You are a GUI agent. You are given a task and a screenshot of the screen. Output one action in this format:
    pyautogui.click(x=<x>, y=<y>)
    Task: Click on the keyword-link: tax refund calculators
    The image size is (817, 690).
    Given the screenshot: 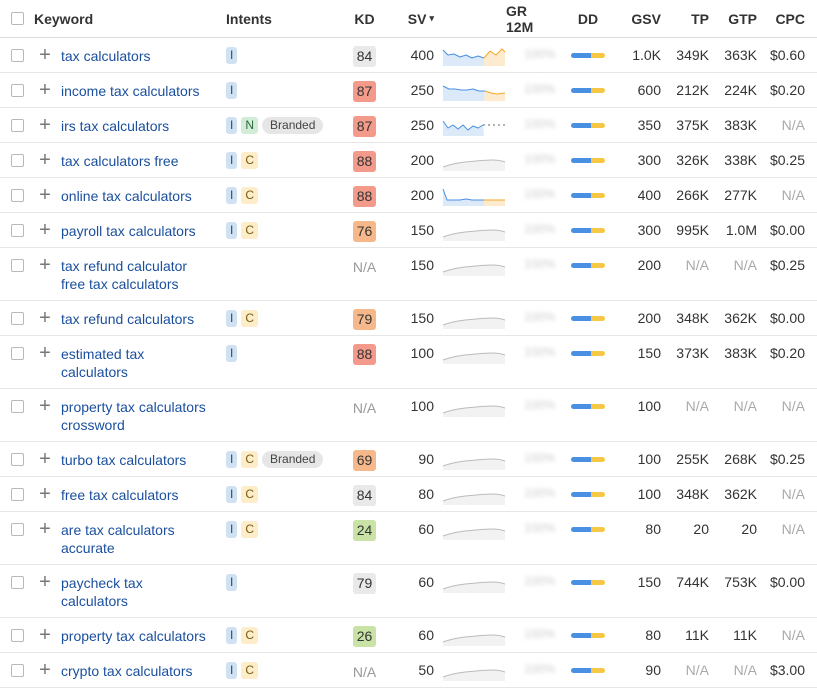 What is the action you would take?
    pyautogui.click(x=127, y=319)
    